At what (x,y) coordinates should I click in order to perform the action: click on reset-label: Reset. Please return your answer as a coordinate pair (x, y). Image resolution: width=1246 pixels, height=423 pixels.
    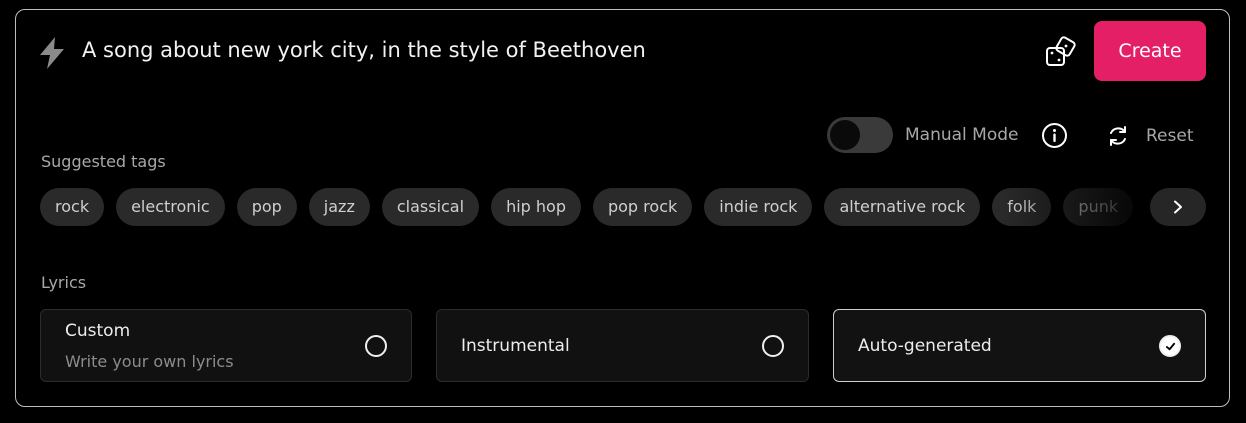
    Looking at the image, I should click on (1170, 136).